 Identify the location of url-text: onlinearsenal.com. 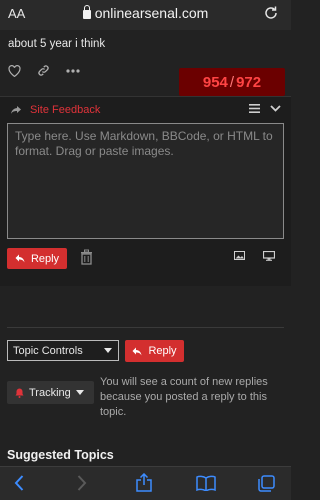
(151, 13).